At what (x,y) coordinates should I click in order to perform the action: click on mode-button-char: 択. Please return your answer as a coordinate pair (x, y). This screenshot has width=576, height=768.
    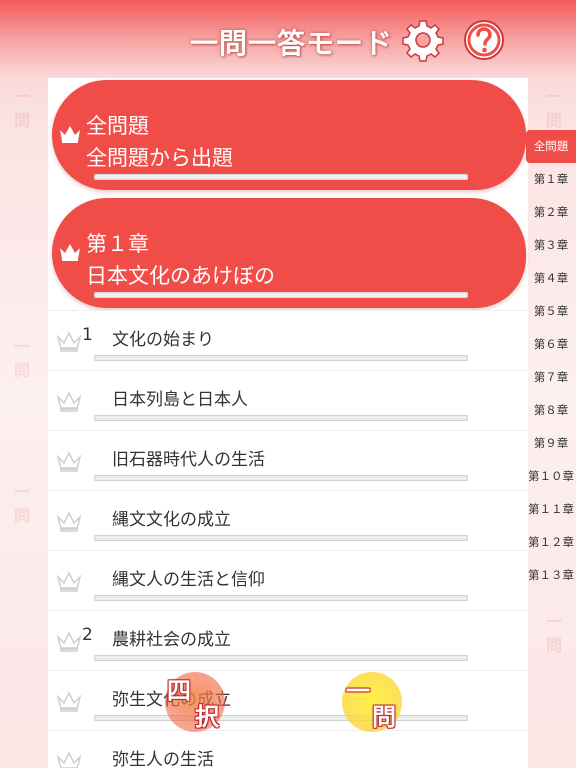
    Looking at the image, I should click on (207, 717).